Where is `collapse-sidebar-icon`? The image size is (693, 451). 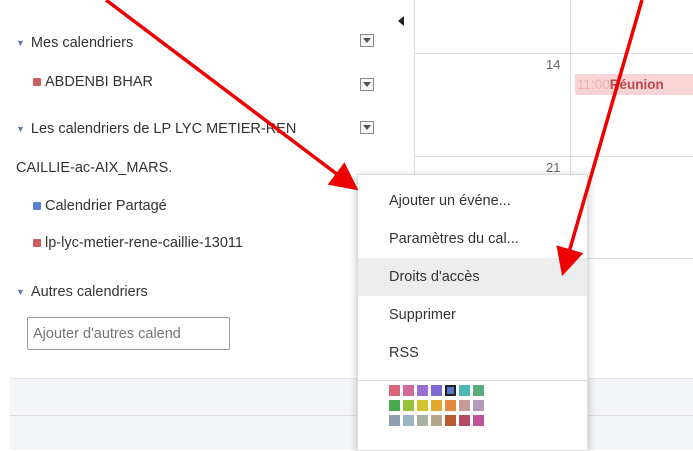 collapse-sidebar-icon is located at coordinates (401, 21).